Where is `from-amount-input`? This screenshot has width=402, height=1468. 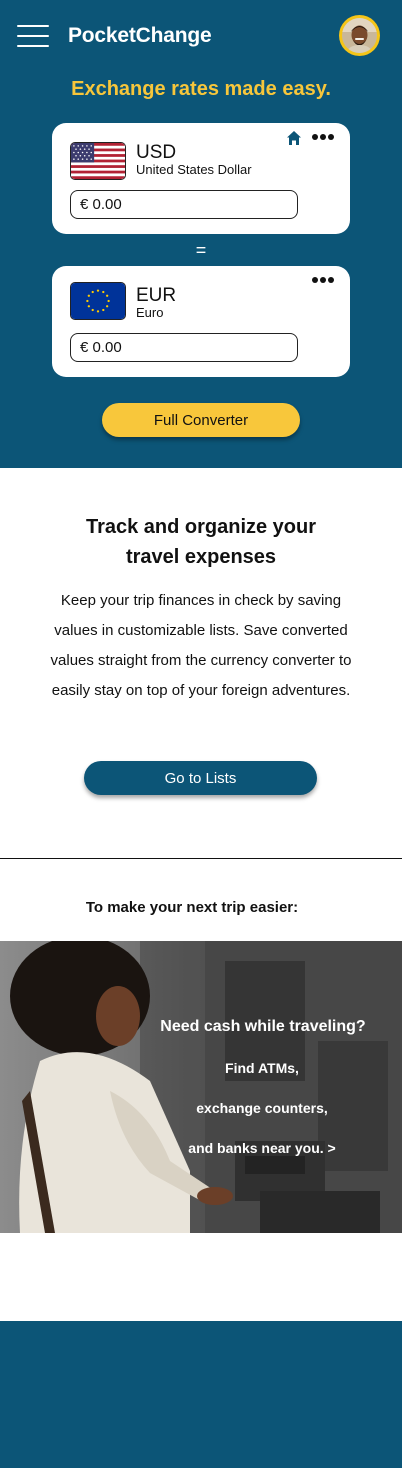
from-amount-input is located at coordinates (184, 204).